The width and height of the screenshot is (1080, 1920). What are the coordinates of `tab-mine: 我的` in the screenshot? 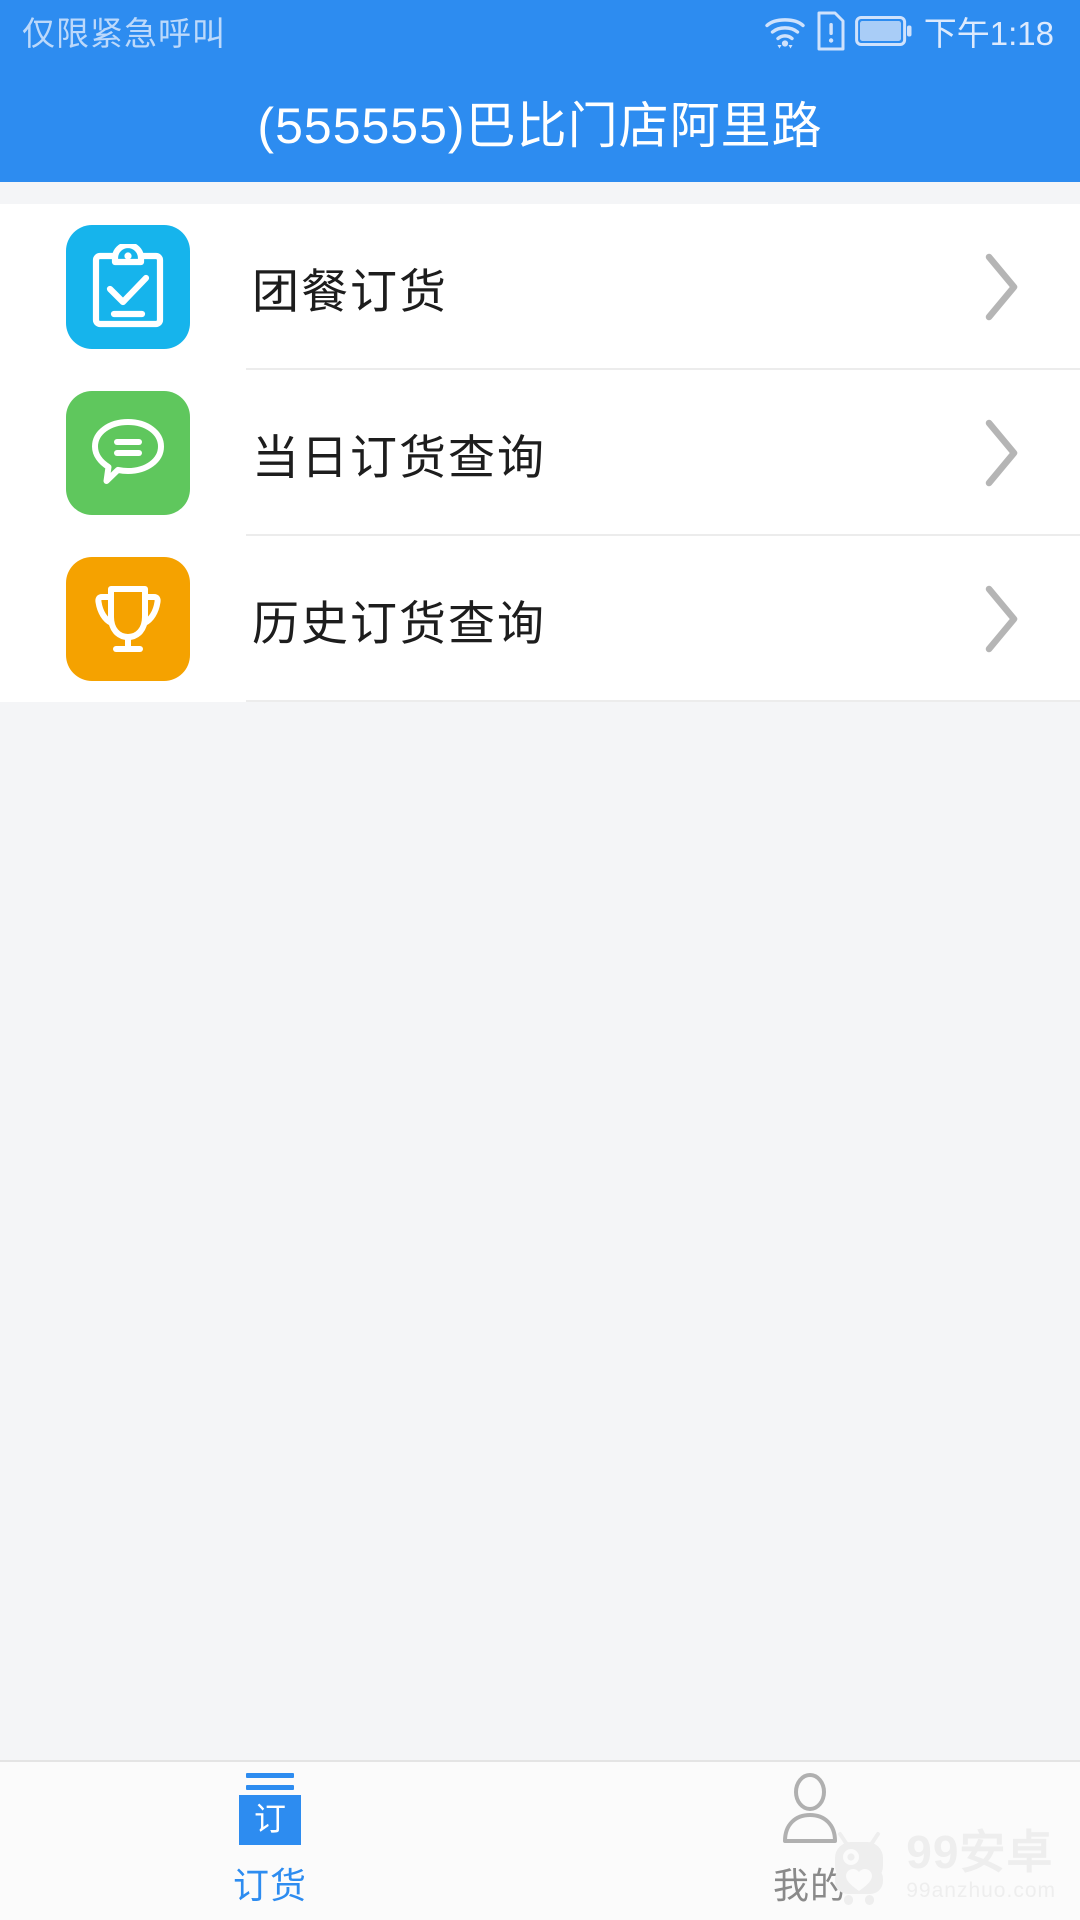 It's located at (810, 1841).